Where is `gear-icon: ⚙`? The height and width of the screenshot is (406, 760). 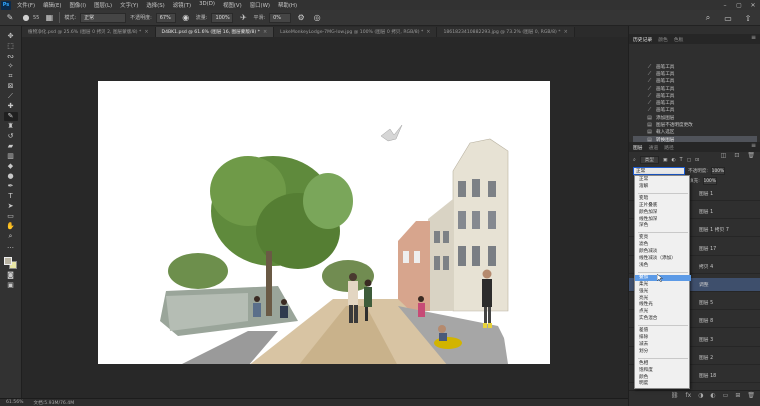
gear-icon: ⚙ is located at coordinates (301, 18).